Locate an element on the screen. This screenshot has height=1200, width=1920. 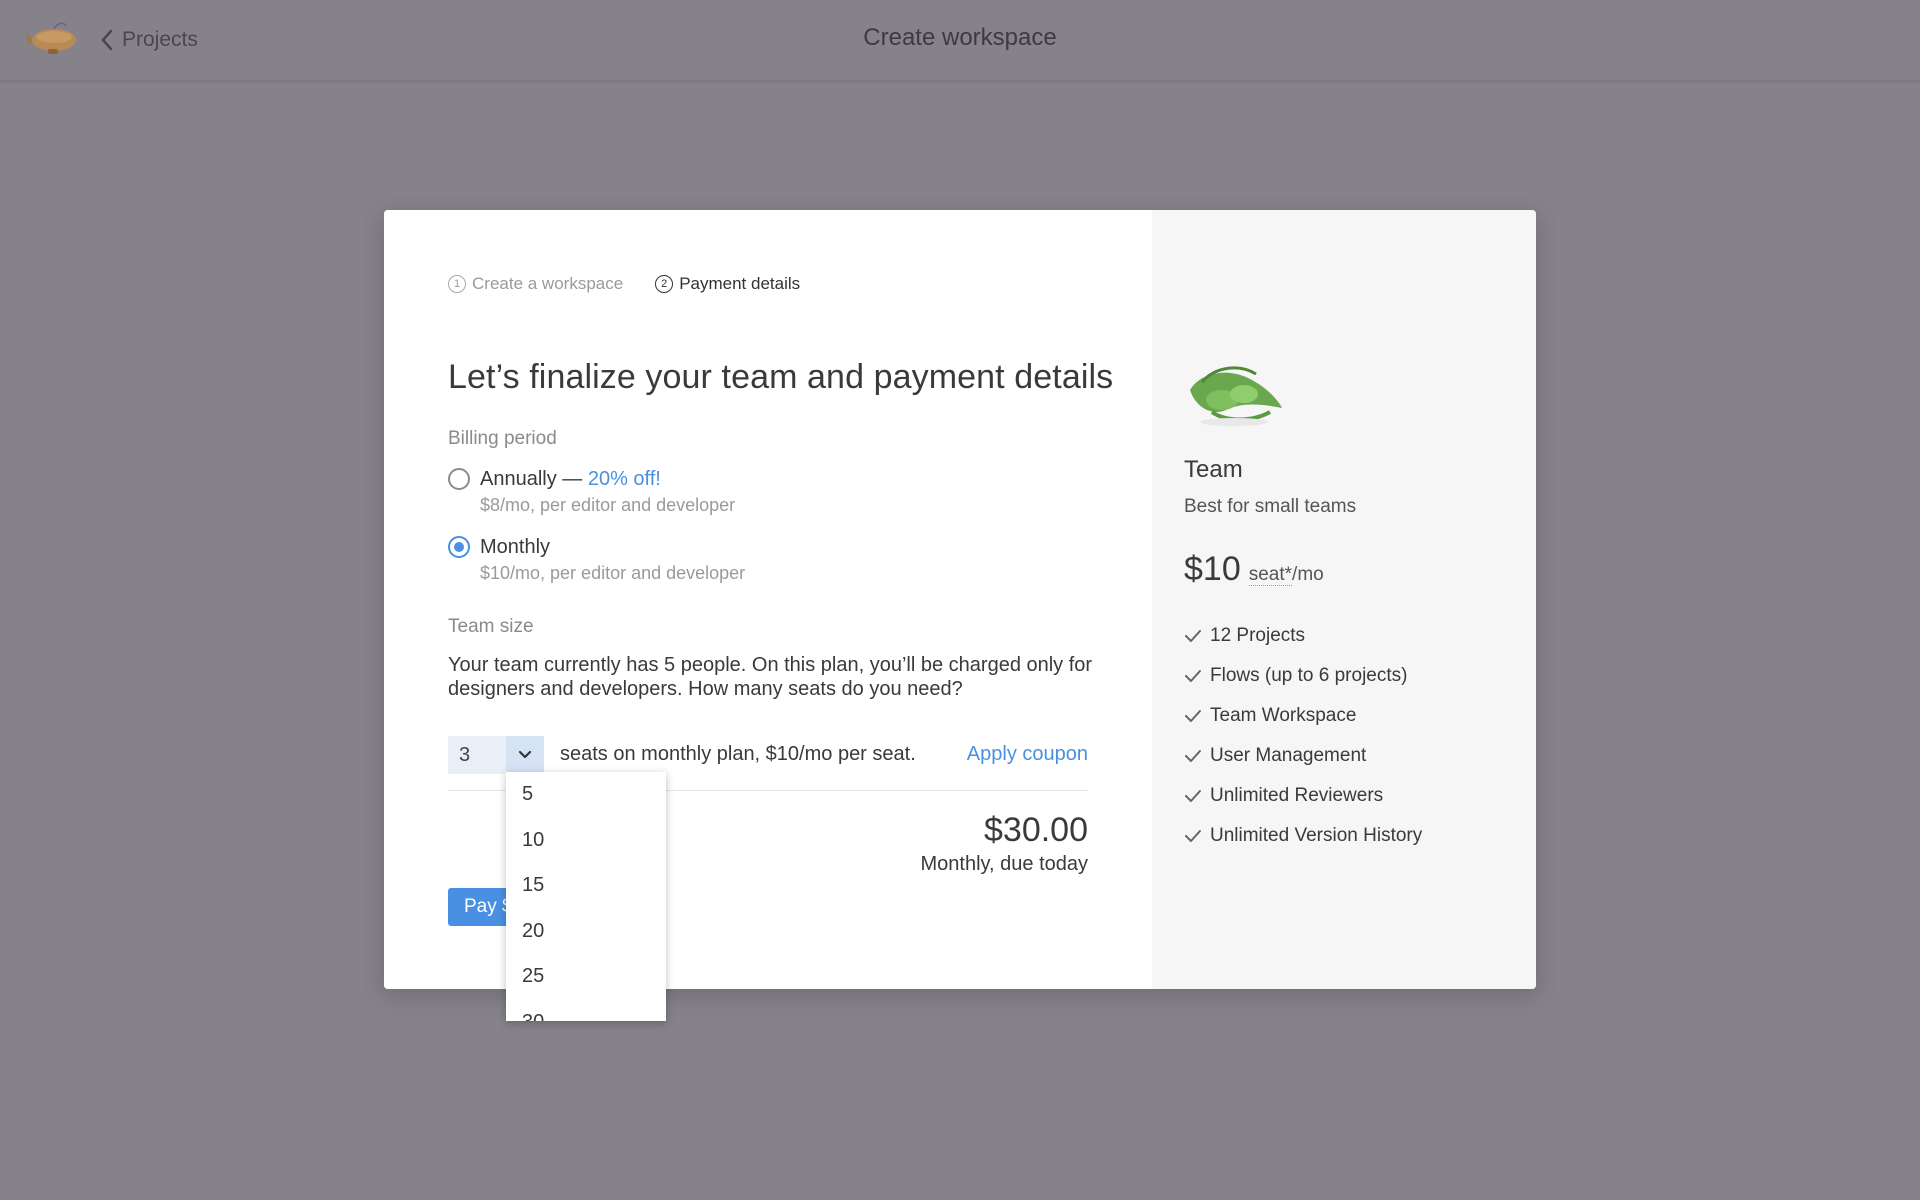
top-bar: Projects Create workspace is located at coordinates (960, 40).